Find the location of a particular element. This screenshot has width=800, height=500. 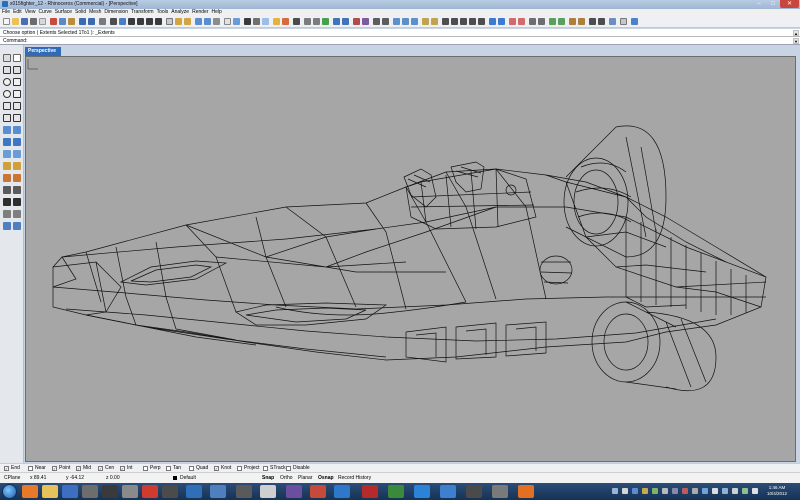

grid-icon is located at coordinates (601, 21).